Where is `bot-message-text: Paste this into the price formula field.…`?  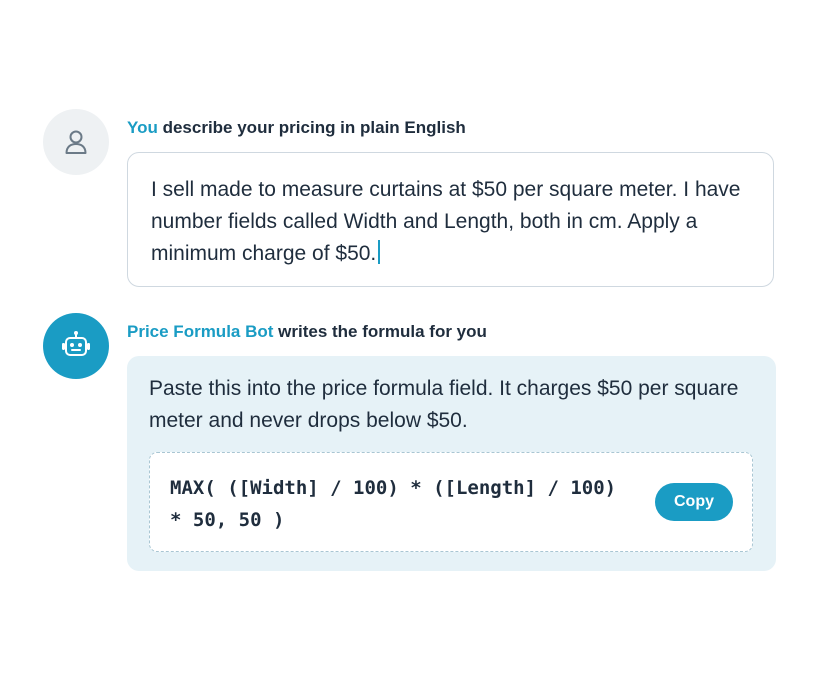
bot-message-text: Paste this into the price formula field.… is located at coordinates (444, 404).